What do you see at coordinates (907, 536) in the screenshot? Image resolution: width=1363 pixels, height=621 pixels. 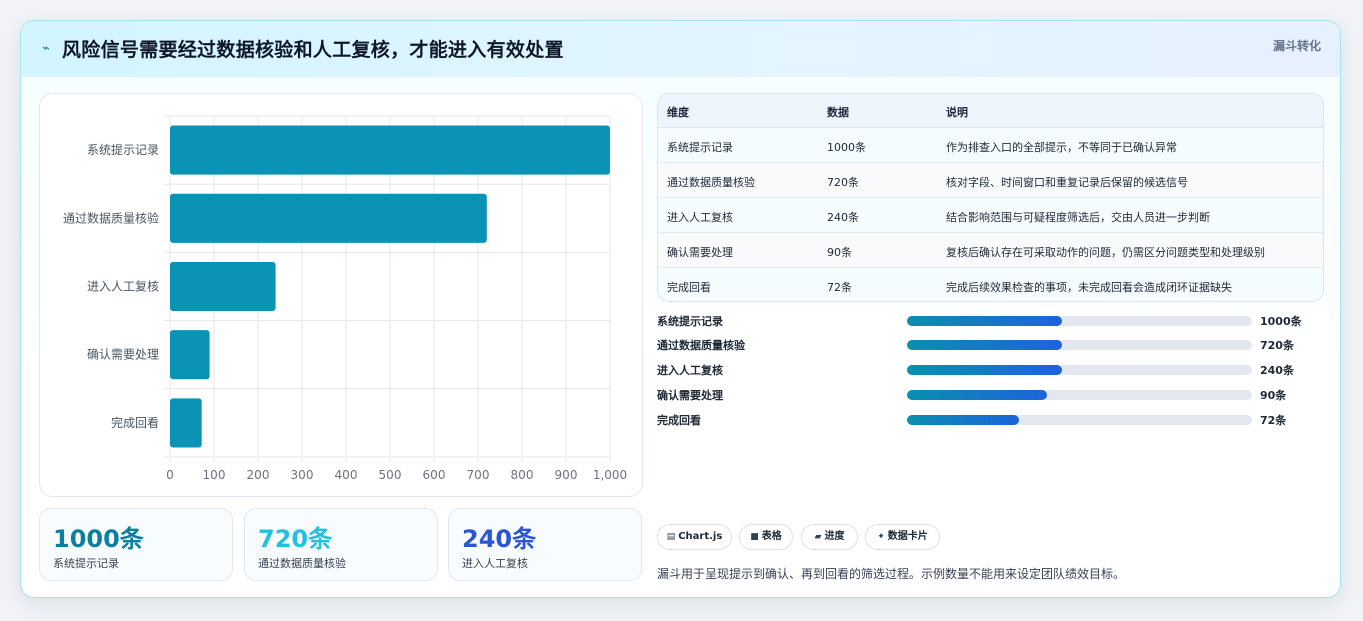 I see `pill-label: 数据卡片` at bounding box center [907, 536].